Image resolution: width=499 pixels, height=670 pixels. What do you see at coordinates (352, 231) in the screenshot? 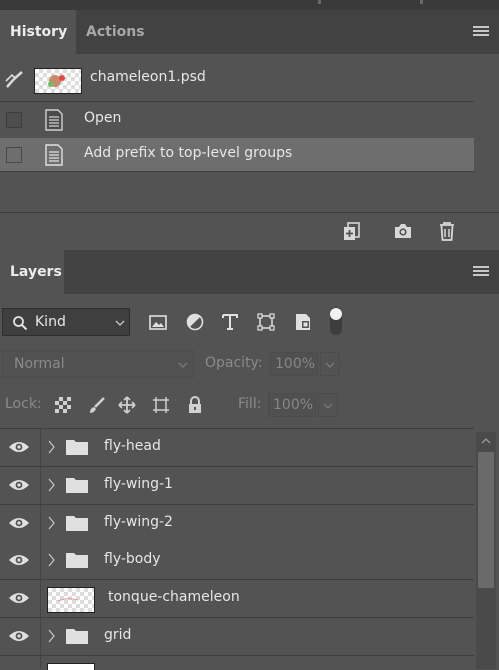
I see `new-document-from-state-icon` at bounding box center [352, 231].